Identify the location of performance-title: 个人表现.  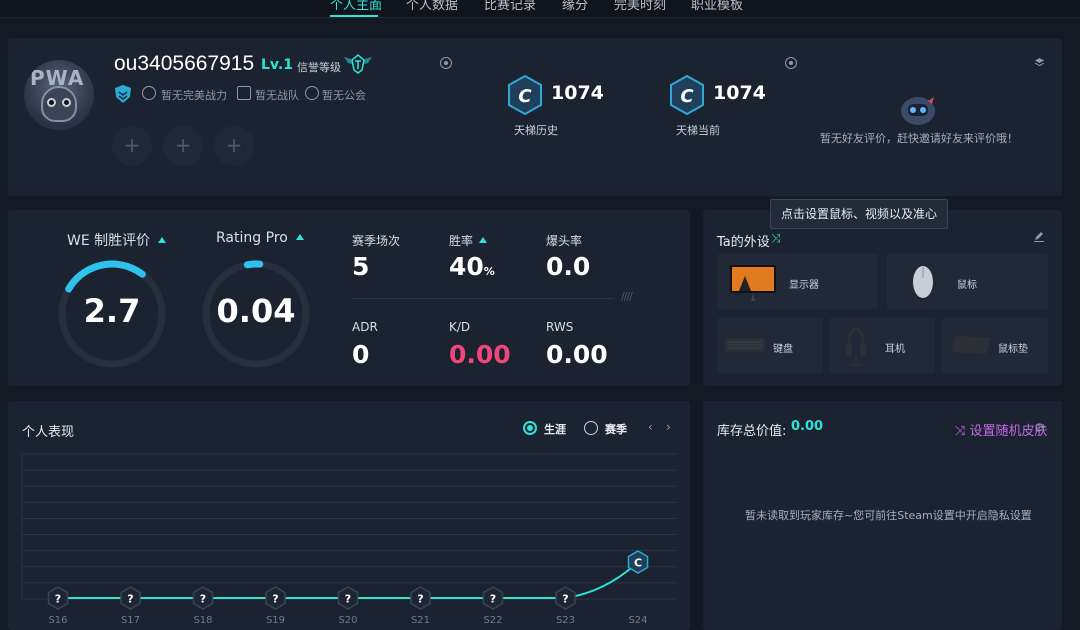
(48, 432).